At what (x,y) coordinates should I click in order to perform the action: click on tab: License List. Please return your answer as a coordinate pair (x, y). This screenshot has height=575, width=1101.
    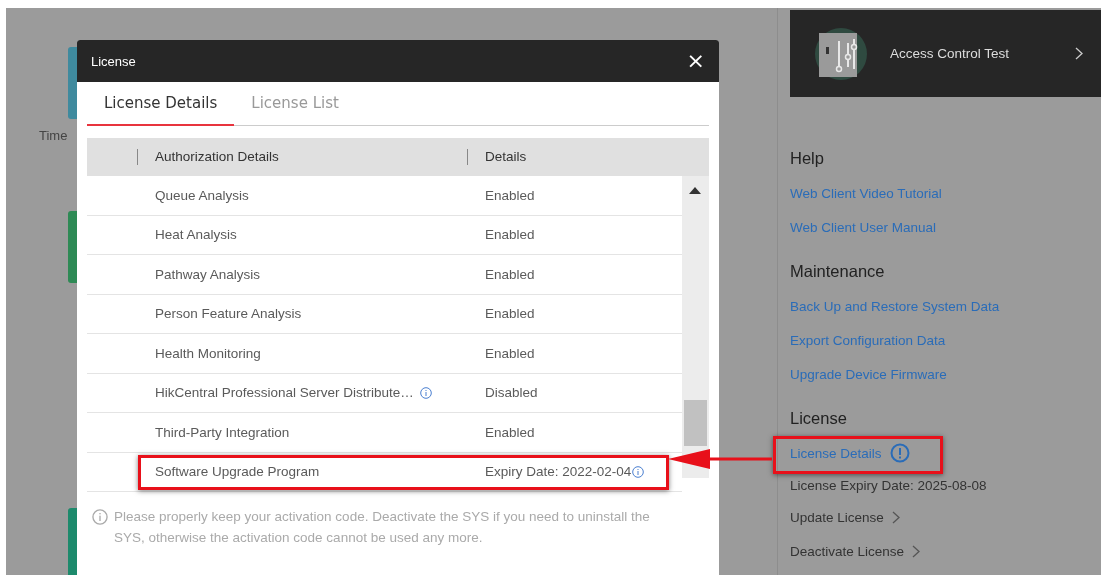
    Looking at the image, I should click on (295, 104).